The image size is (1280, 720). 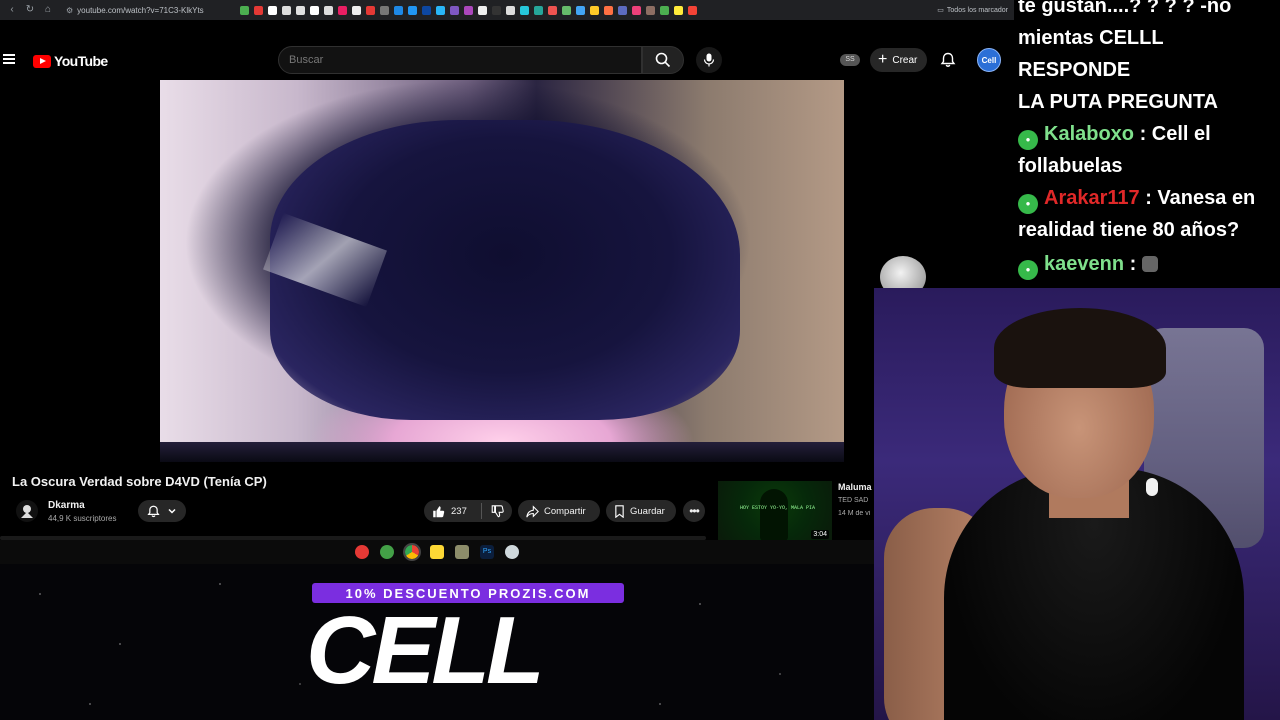 I want to click on youtube-logo: YouTube, so click(x=70, y=61).